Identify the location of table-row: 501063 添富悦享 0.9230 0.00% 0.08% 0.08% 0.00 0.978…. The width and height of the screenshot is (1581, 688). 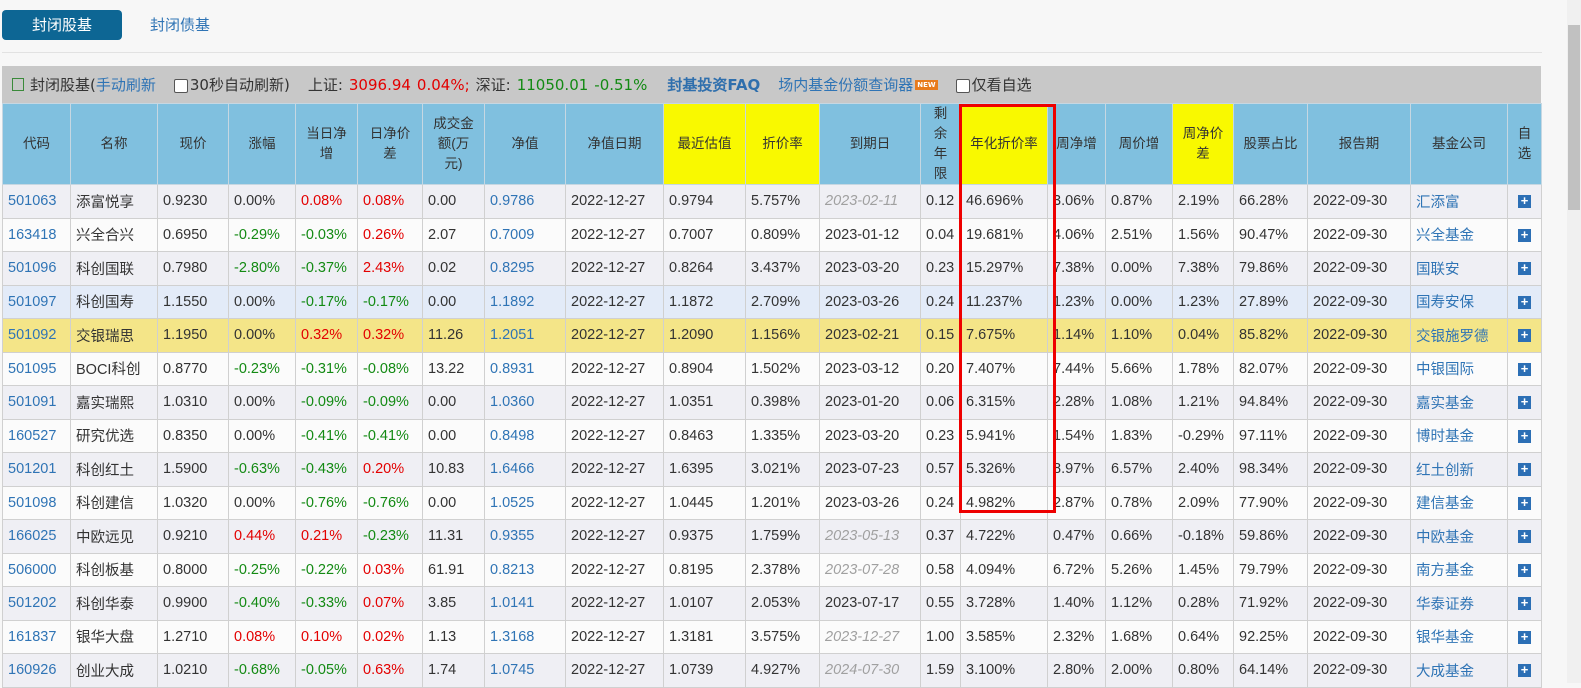
(772, 201).